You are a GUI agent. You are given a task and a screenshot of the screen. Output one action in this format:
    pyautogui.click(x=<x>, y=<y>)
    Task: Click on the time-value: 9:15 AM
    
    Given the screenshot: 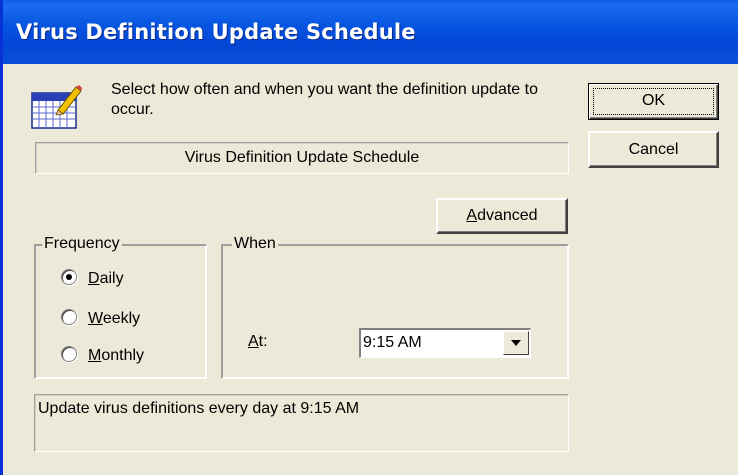 What is the action you would take?
    pyautogui.click(x=392, y=343)
    